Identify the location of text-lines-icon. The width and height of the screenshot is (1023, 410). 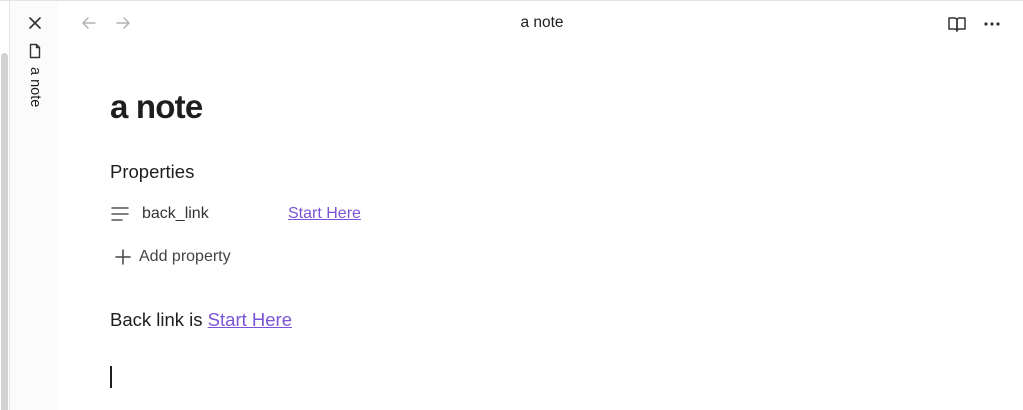
(120, 214).